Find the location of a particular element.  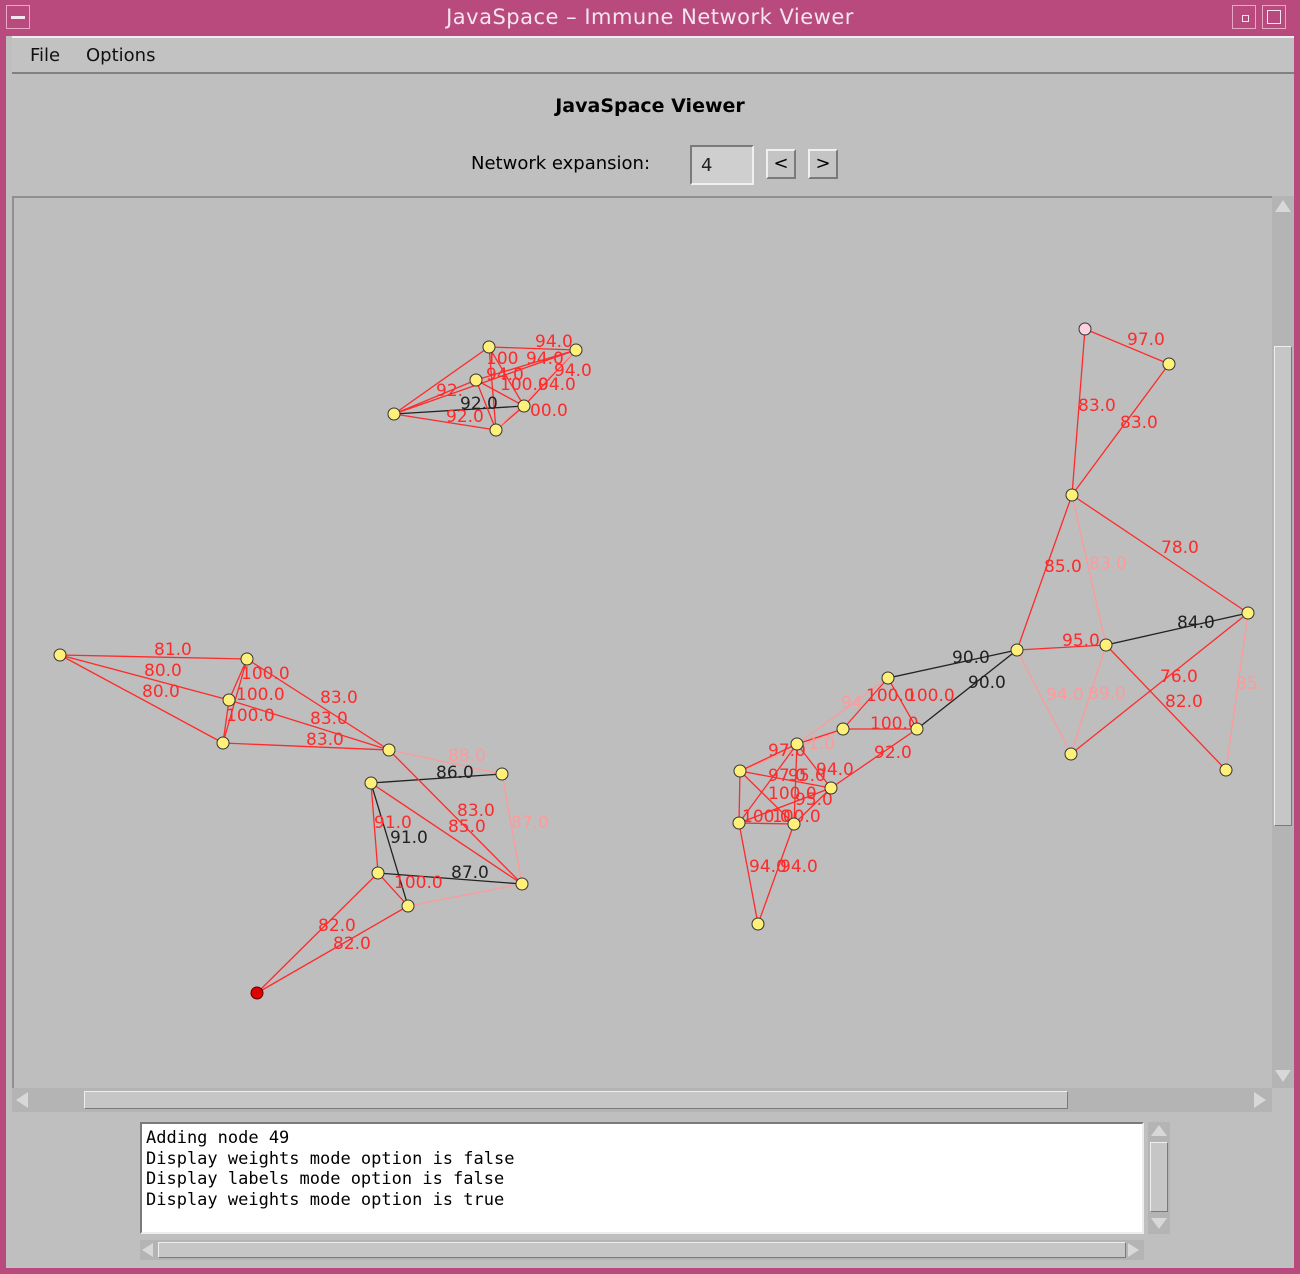

maximize-button is located at coordinates (1274, 17).